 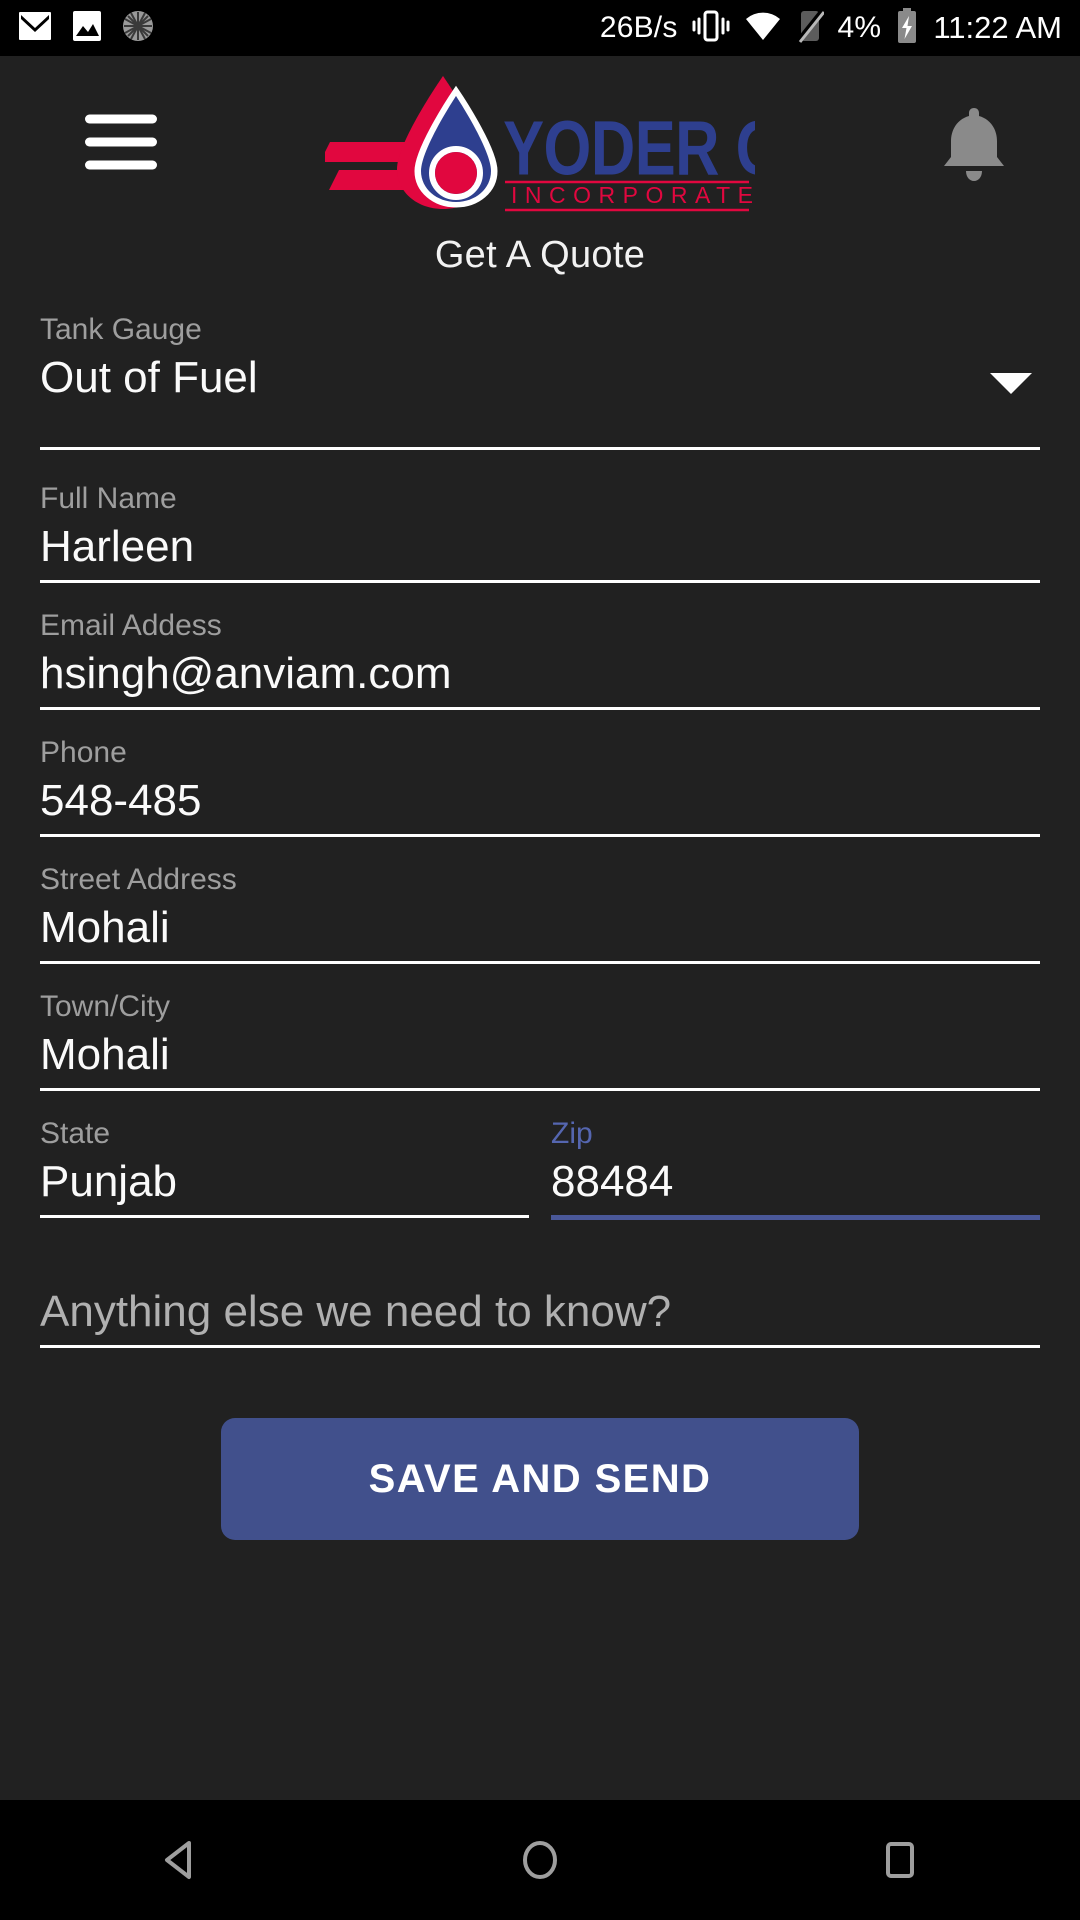 I want to click on notes-field: Anything else we need to know?, so click(x=540, y=1316).